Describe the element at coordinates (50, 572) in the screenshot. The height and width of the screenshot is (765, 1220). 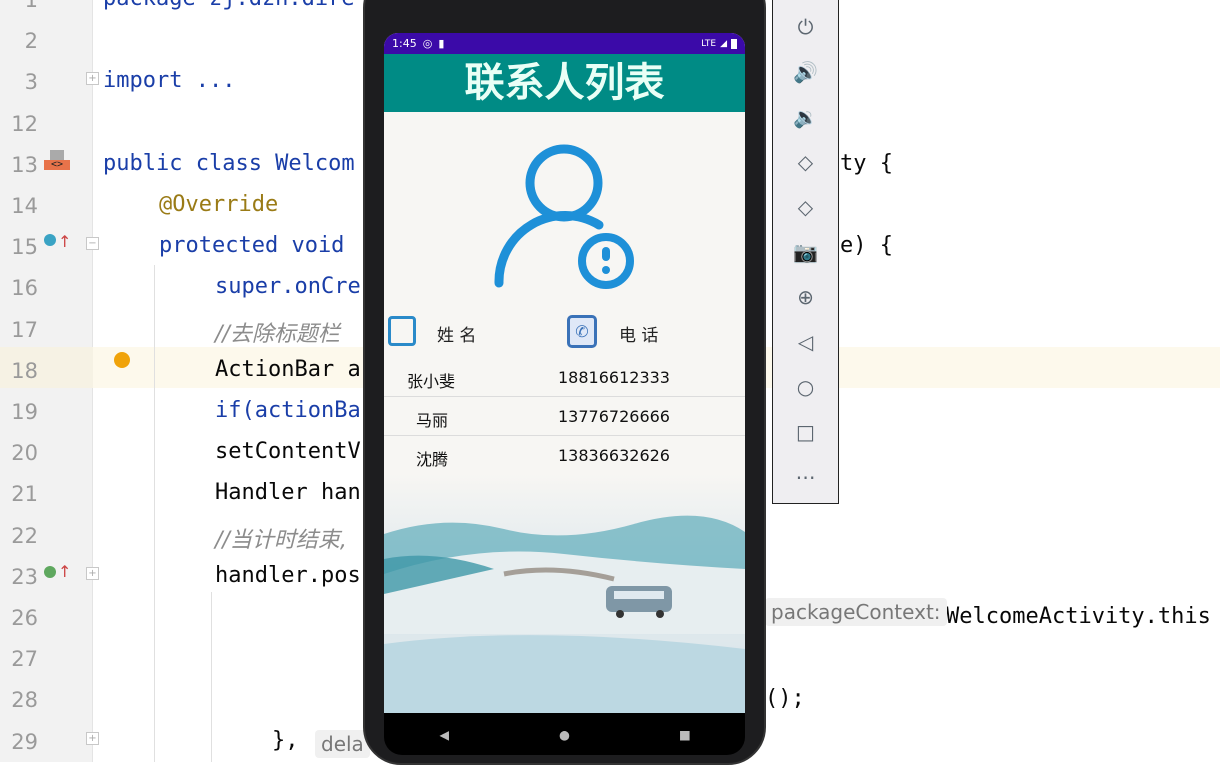
I see `implements-icon` at that location.